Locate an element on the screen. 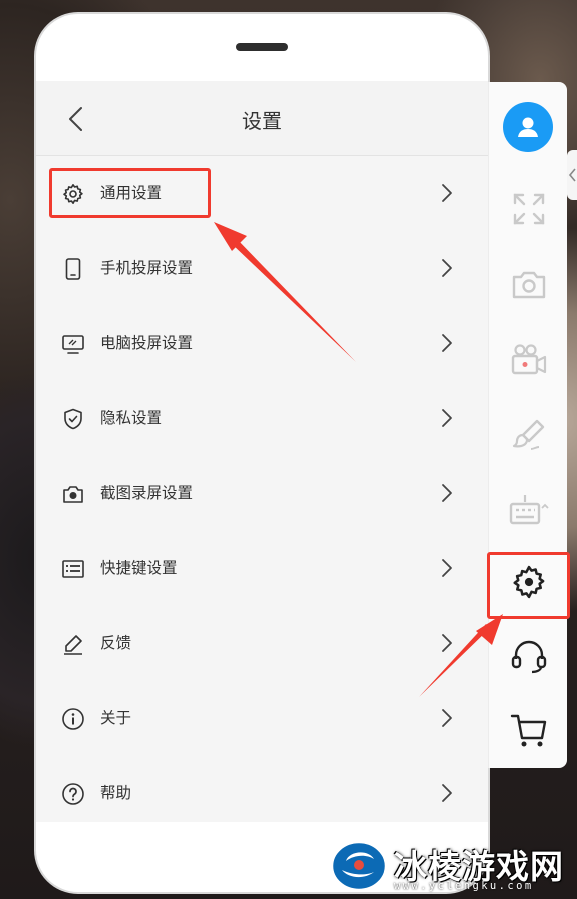 This screenshot has width=577, height=899. headset-icon is located at coordinates (529, 657).